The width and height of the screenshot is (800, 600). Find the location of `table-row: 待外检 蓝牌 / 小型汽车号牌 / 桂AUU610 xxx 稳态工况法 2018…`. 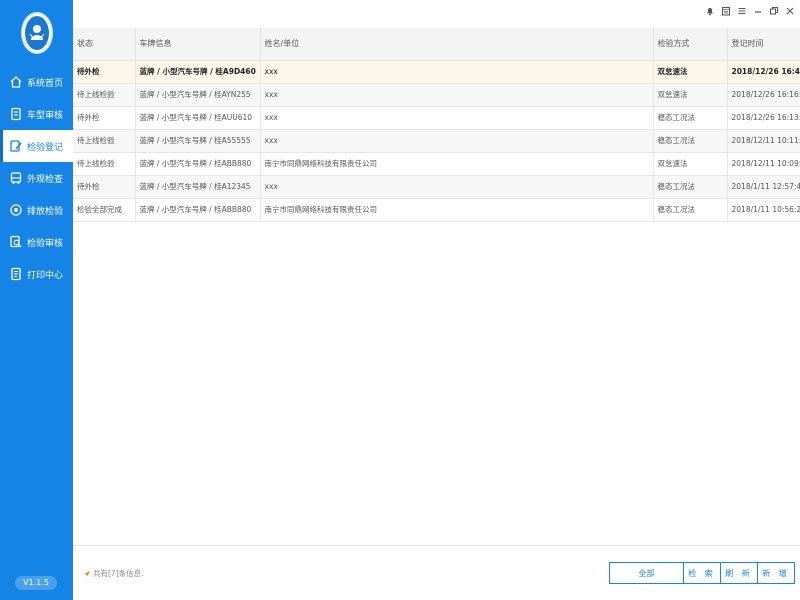

table-row: 待外检 蓝牌 / 小型汽车号牌 / 桂AUU610 xxx 稳态工况法 2018… is located at coordinates (436, 118).